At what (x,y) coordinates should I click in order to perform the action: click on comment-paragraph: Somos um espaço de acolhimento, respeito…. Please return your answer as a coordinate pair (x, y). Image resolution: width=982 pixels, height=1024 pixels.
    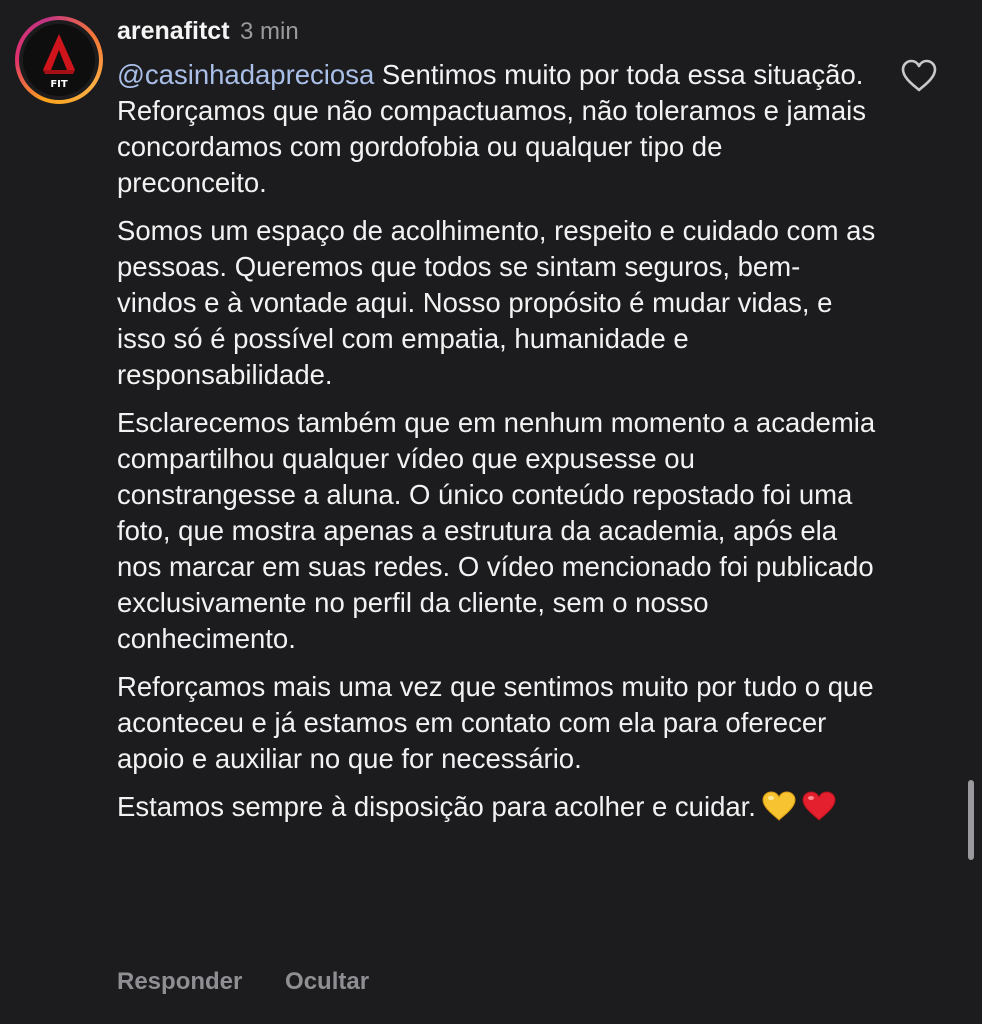
    Looking at the image, I should click on (496, 302).